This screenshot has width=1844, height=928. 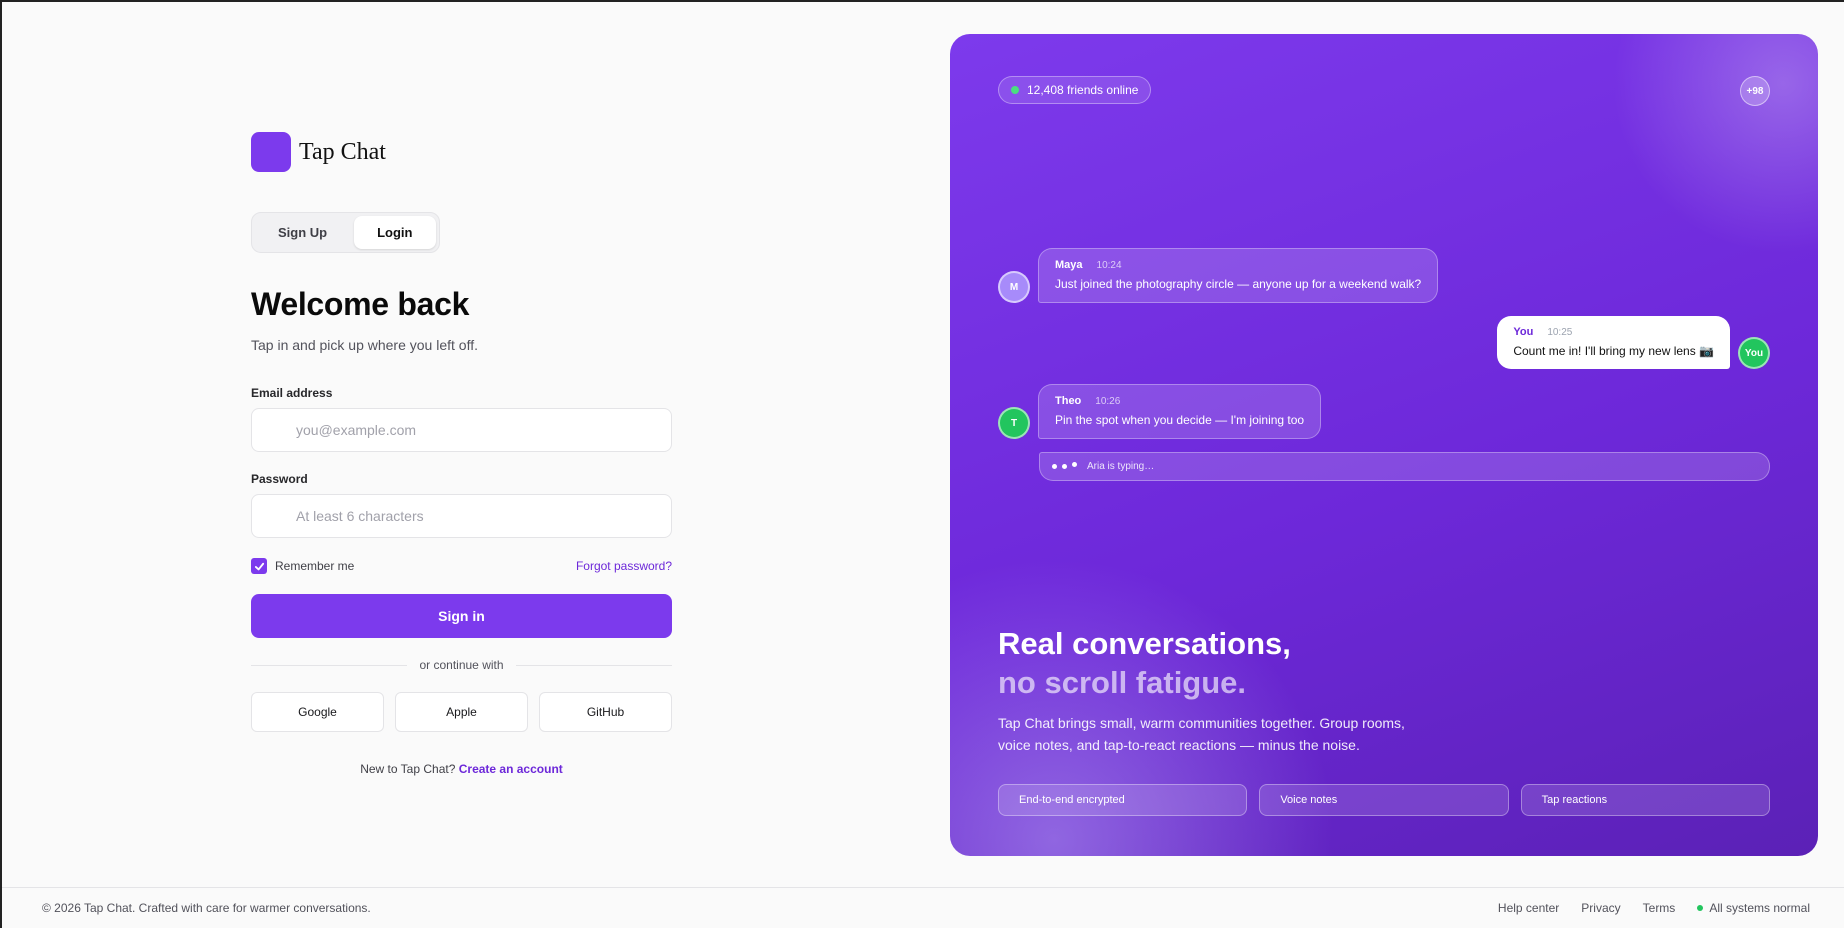 What do you see at coordinates (624, 566) in the screenshot?
I see `forgot-password-link: Forgot password?` at bounding box center [624, 566].